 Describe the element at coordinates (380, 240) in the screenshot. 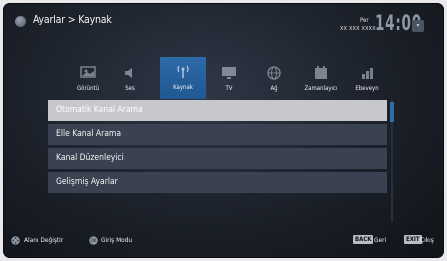

I see `back-hint-label: Geri` at that location.